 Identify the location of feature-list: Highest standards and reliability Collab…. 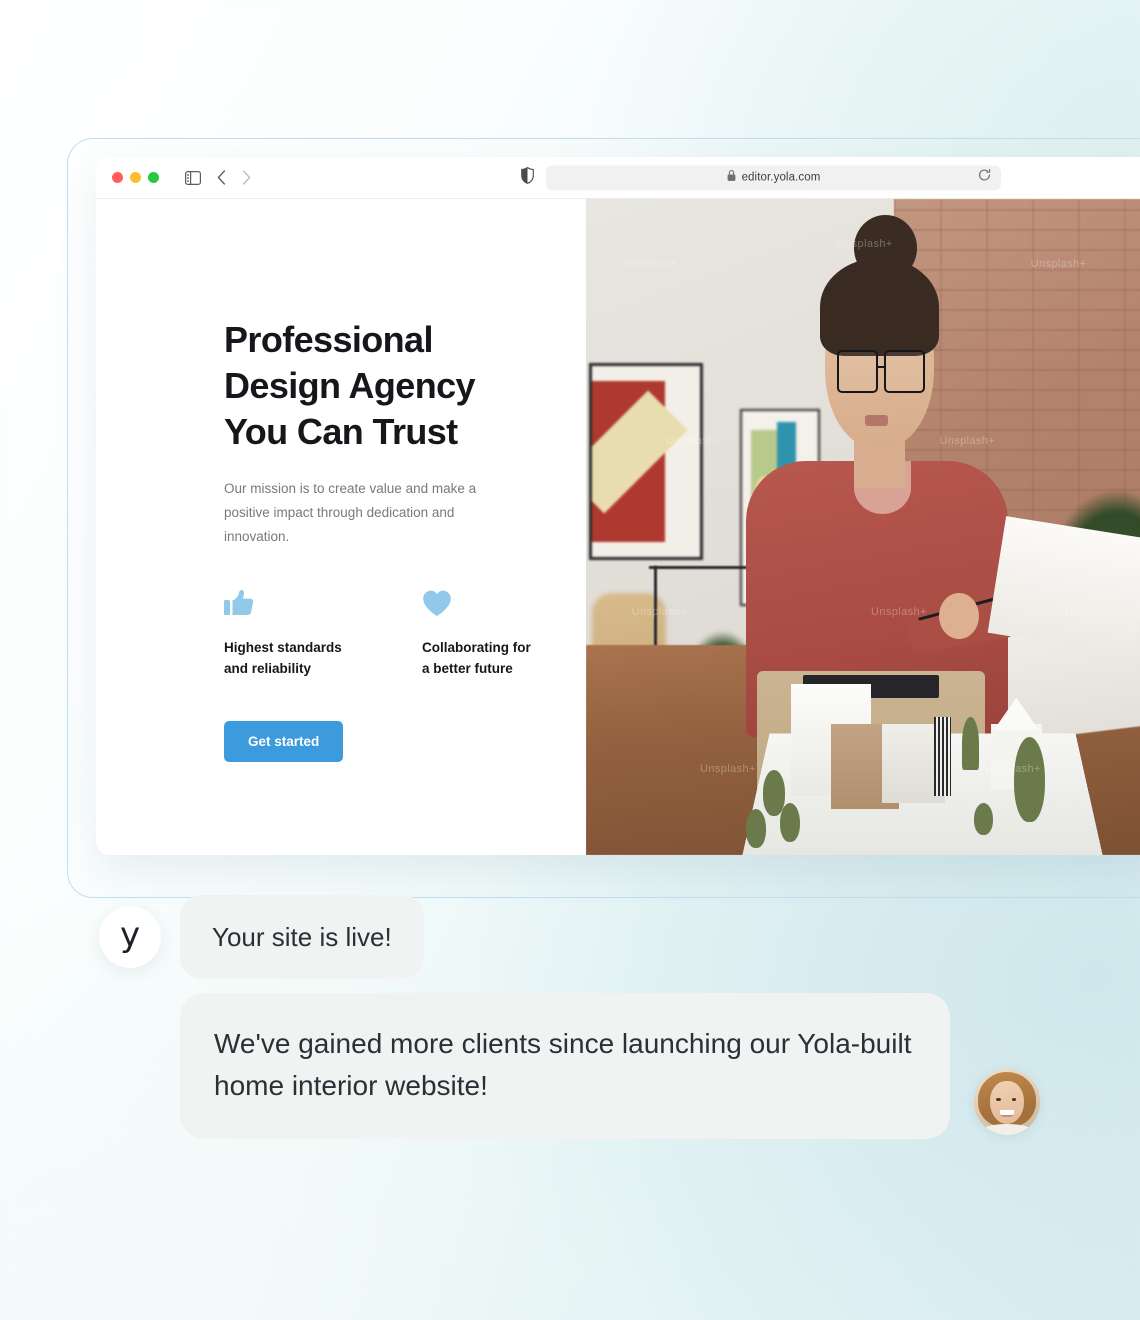
(405, 634).